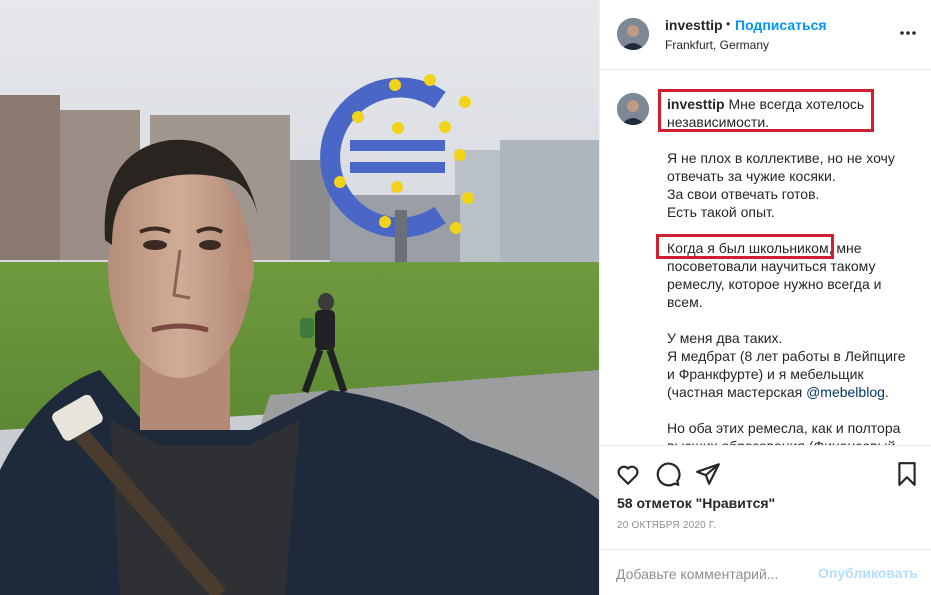 Image resolution: width=931 pixels, height=595 pixels. I want to click on caption-line: У меня два таких., so click(725, 338).